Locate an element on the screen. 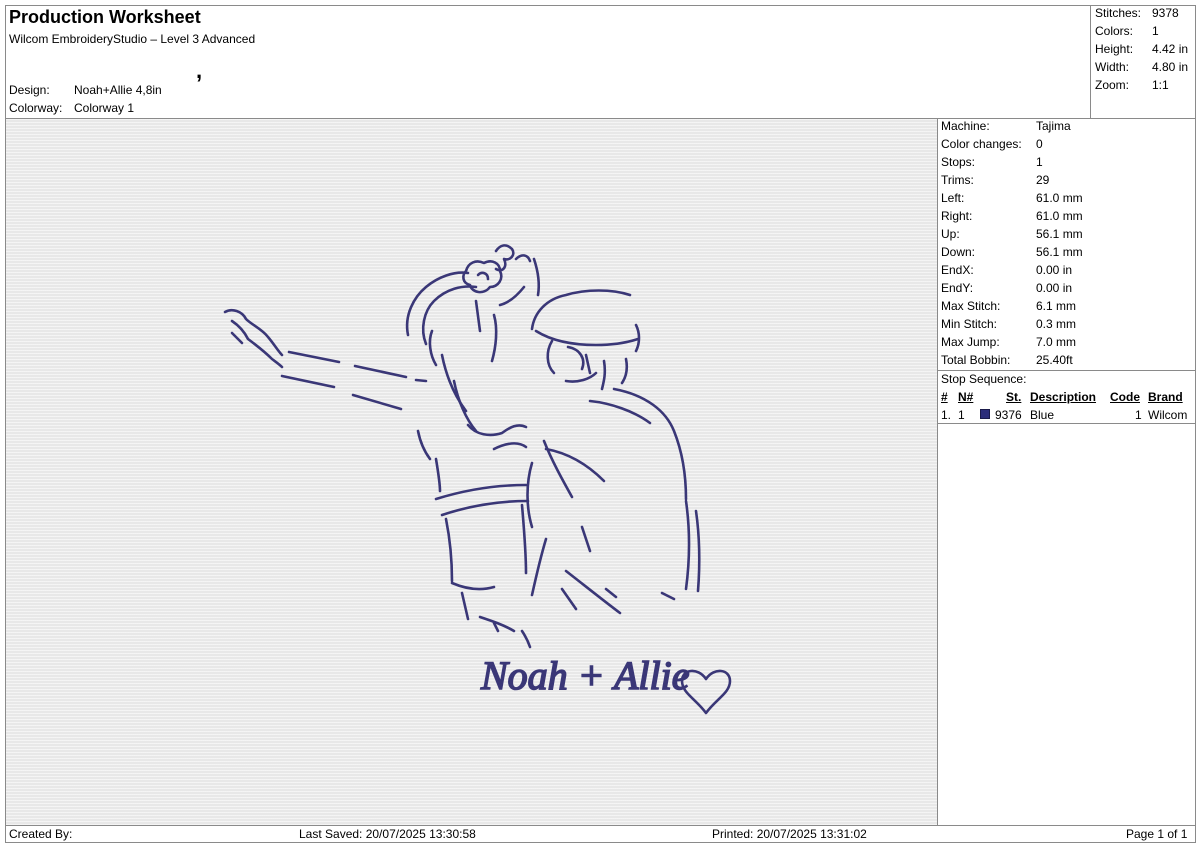 The image size is (1200, 848). detail-label: Left: is located at coordinates (953, 198).